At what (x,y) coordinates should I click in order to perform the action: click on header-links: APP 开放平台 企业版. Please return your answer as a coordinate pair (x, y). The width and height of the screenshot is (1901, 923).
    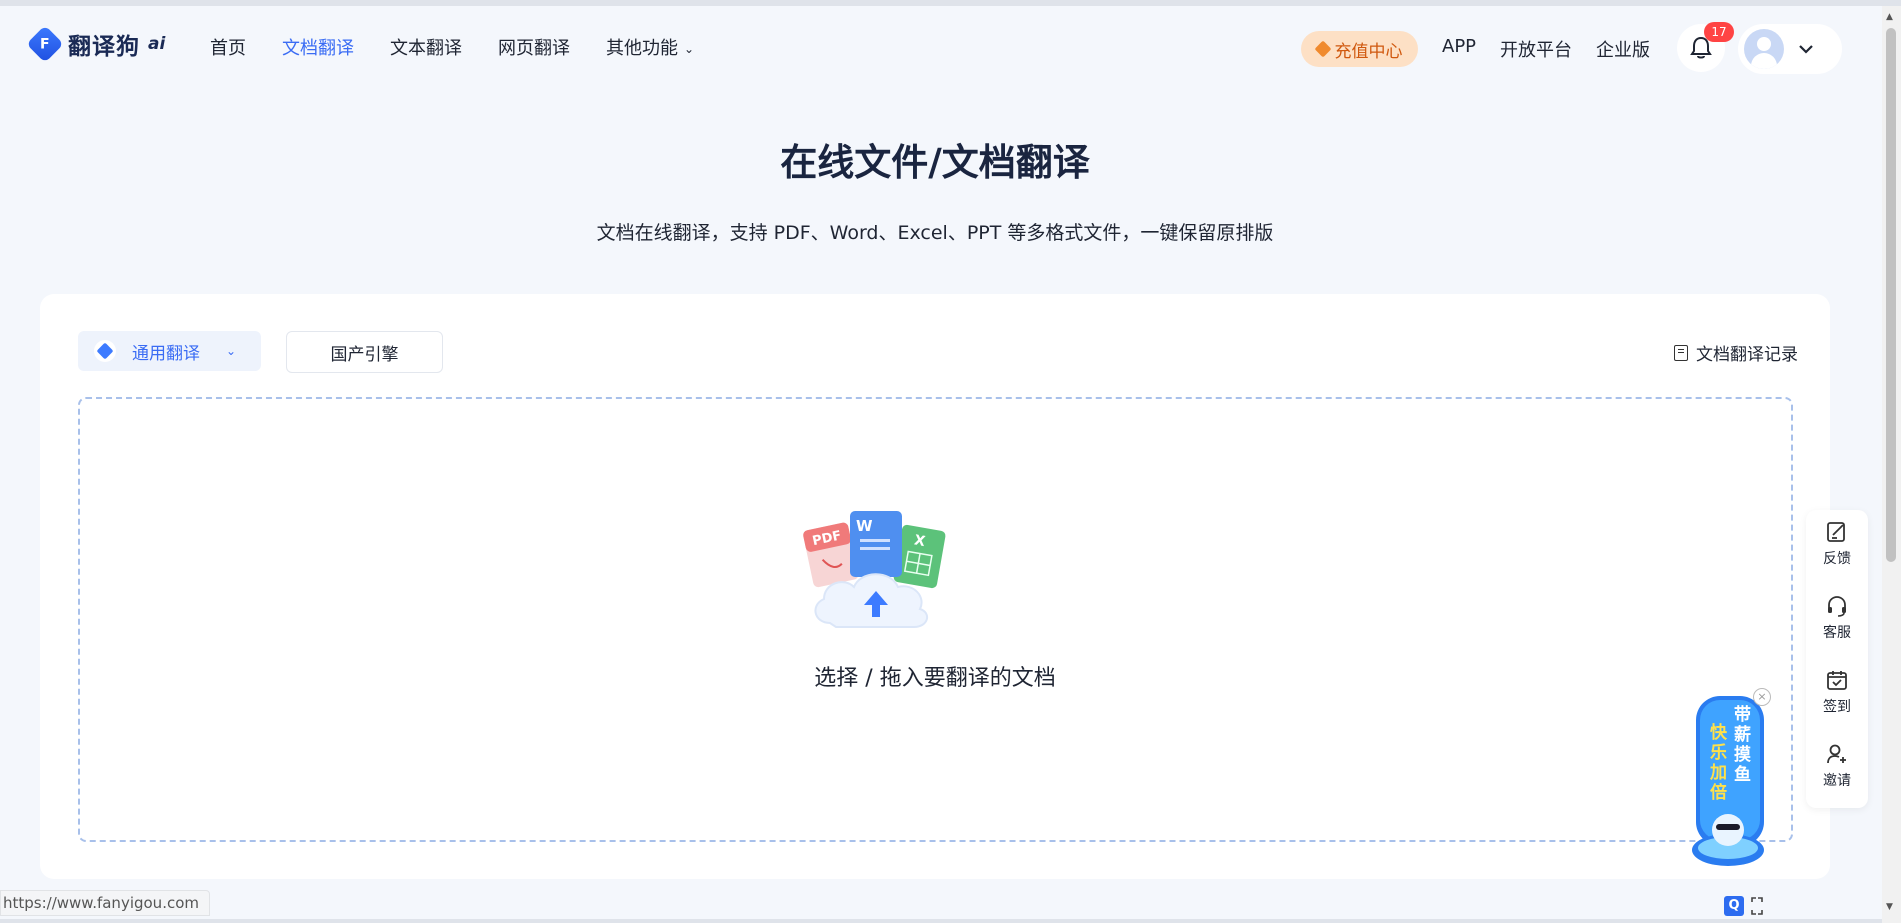
    Looking at the image, I should click on (1558, 49).